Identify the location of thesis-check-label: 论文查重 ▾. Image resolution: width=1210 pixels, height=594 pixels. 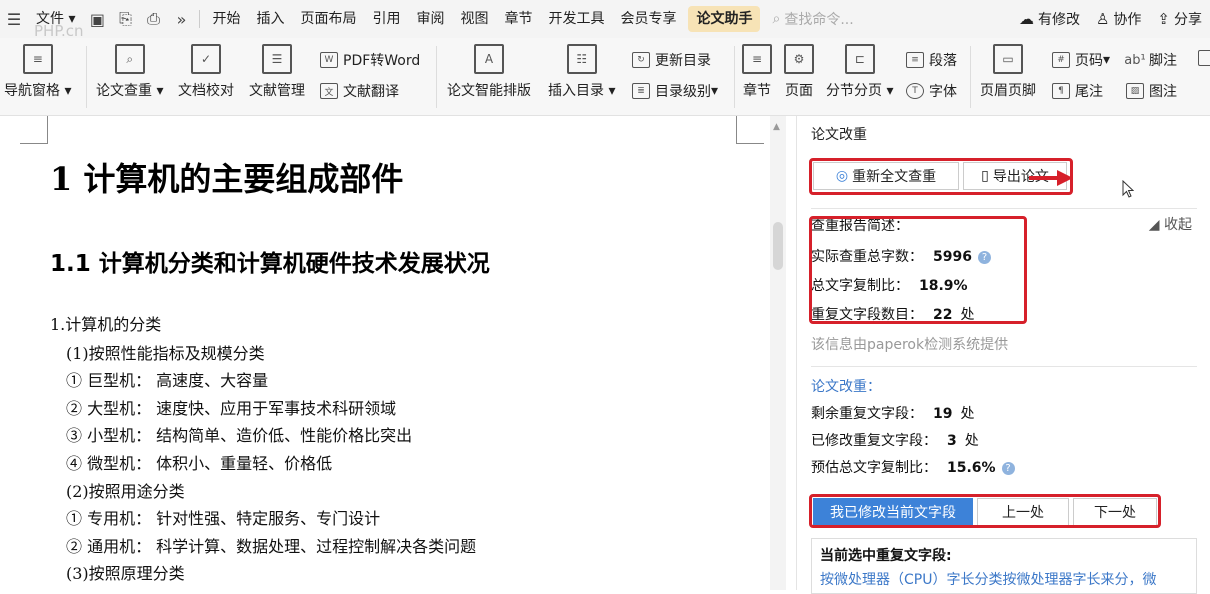
(130, 91).